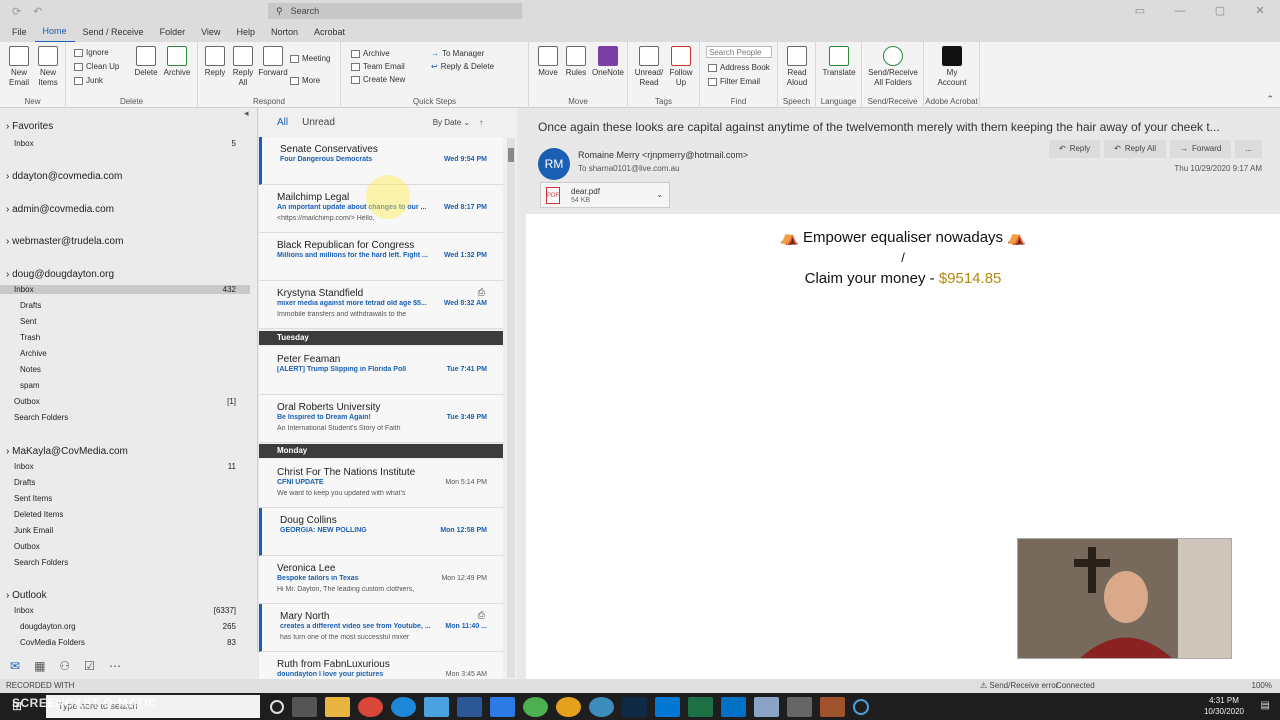  Describe the element at coordinates (462, 66) in the screenshot. I see `quickstep-reply-delete: ↩ Reply & Delete` at that location.